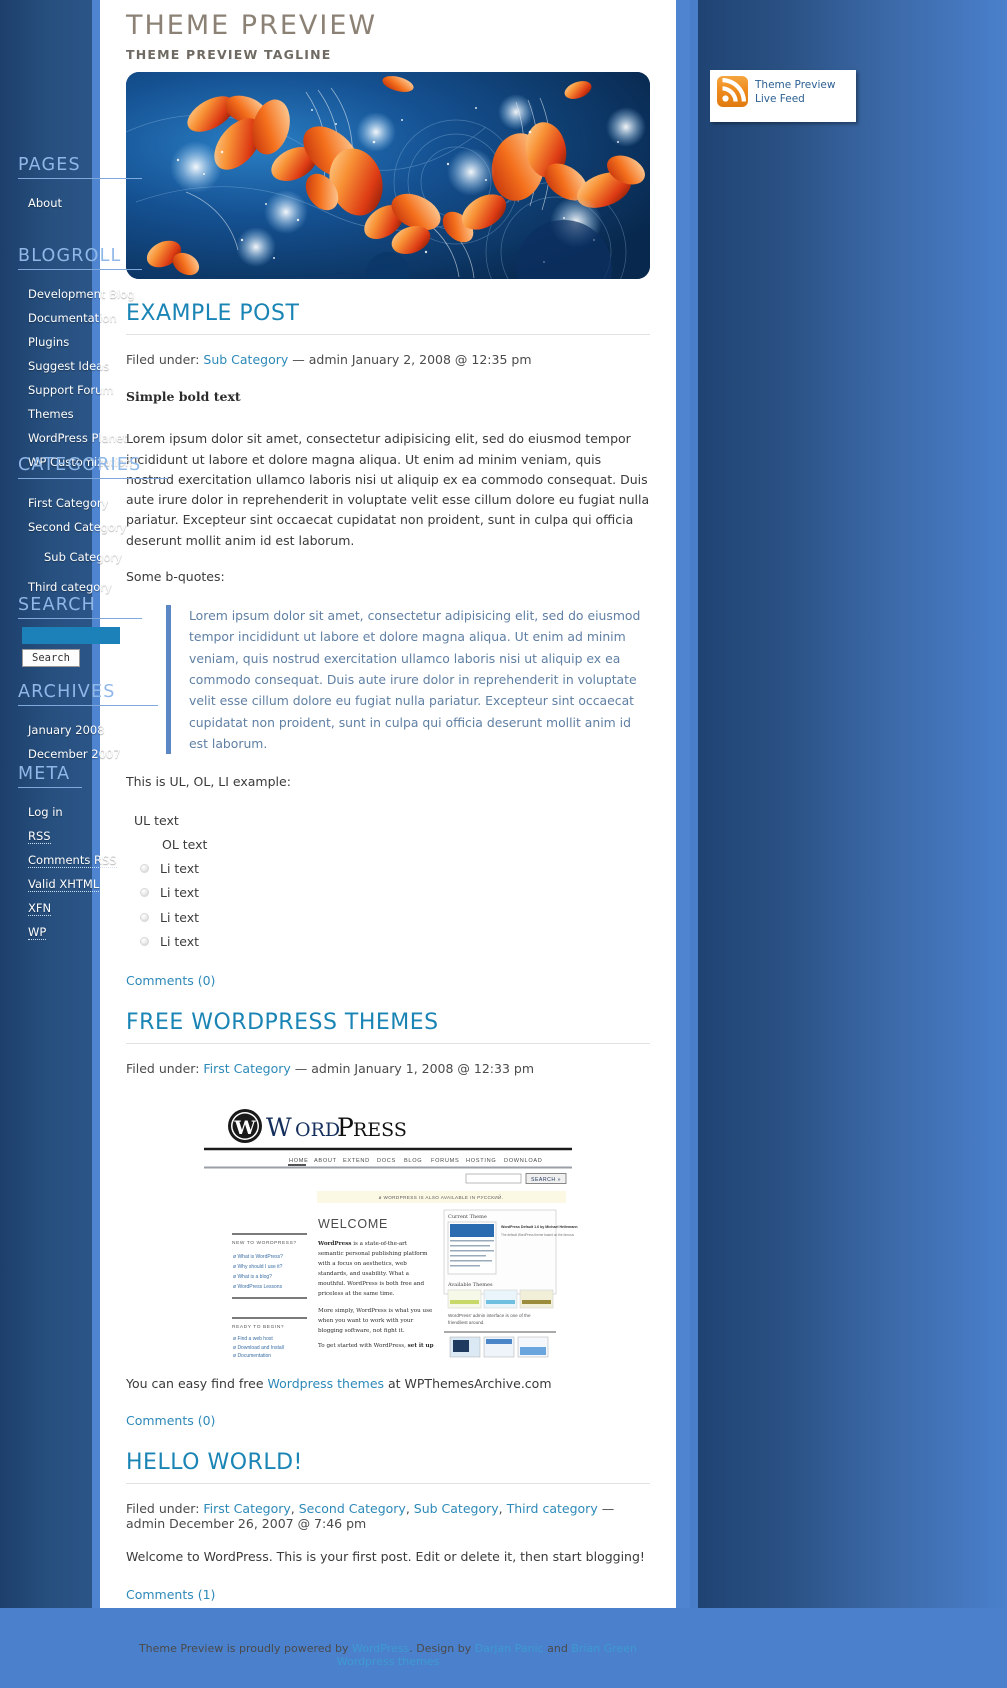 This screenshot has width=1007, height=1688. What do you see at coordinates (356, 1294) in the screenshot?
I see `svg-text: priceless at the same time.` at bounding box center [356, 1294].